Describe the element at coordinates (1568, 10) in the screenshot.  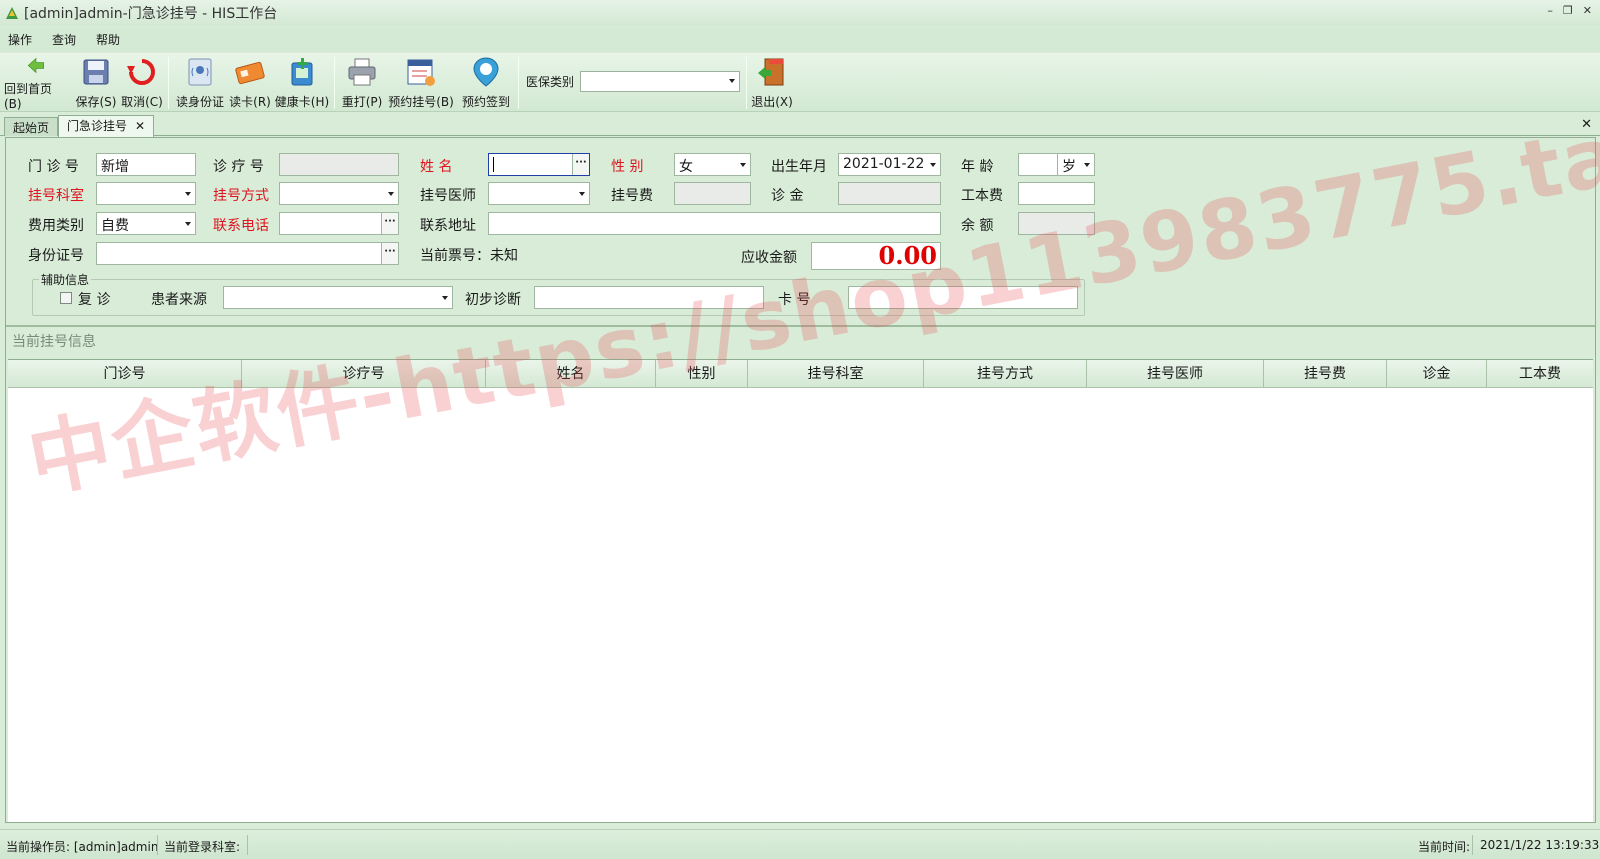
I see `maximize-button: ❐` at that location.